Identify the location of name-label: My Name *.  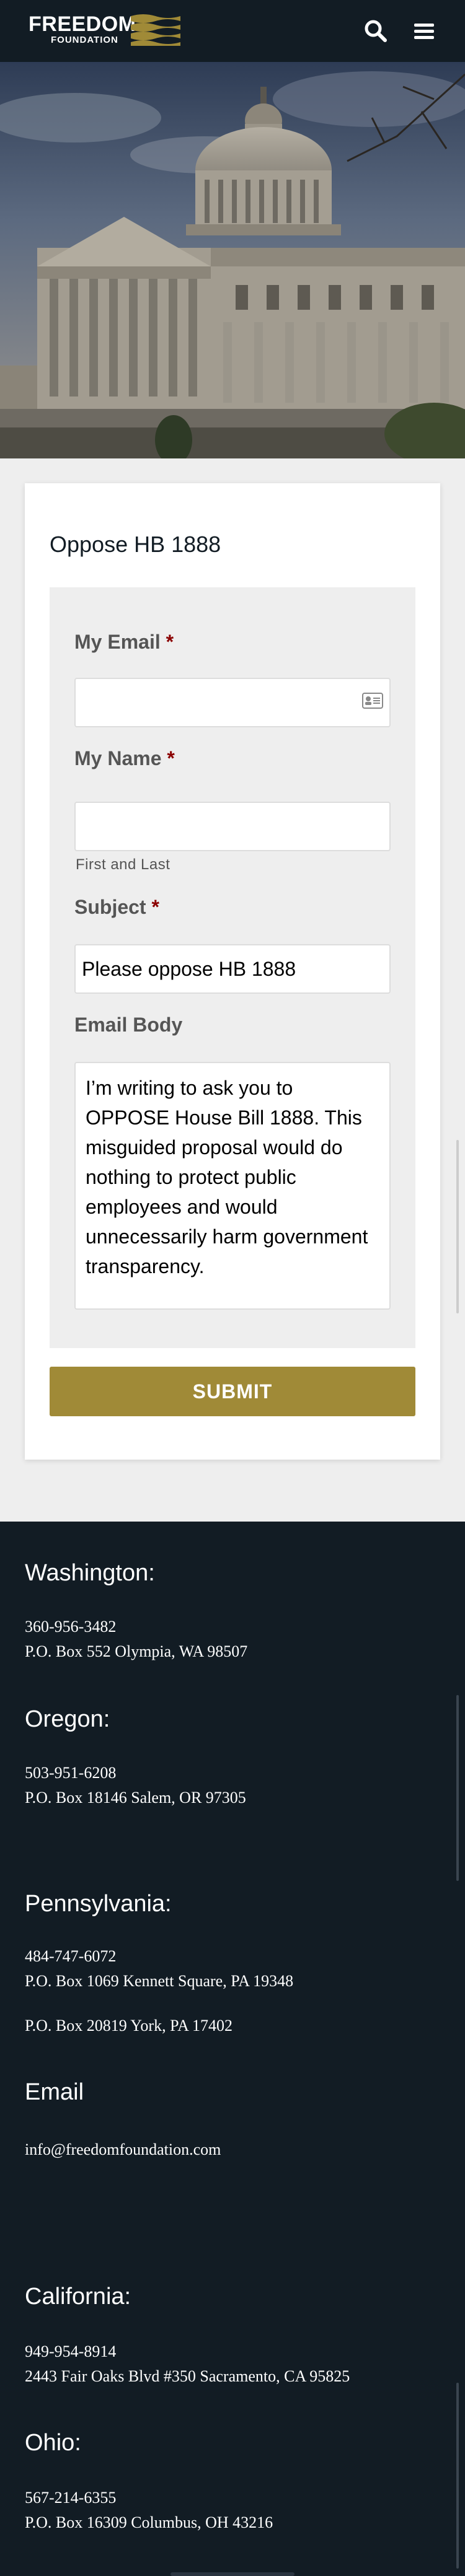
(124, 758).